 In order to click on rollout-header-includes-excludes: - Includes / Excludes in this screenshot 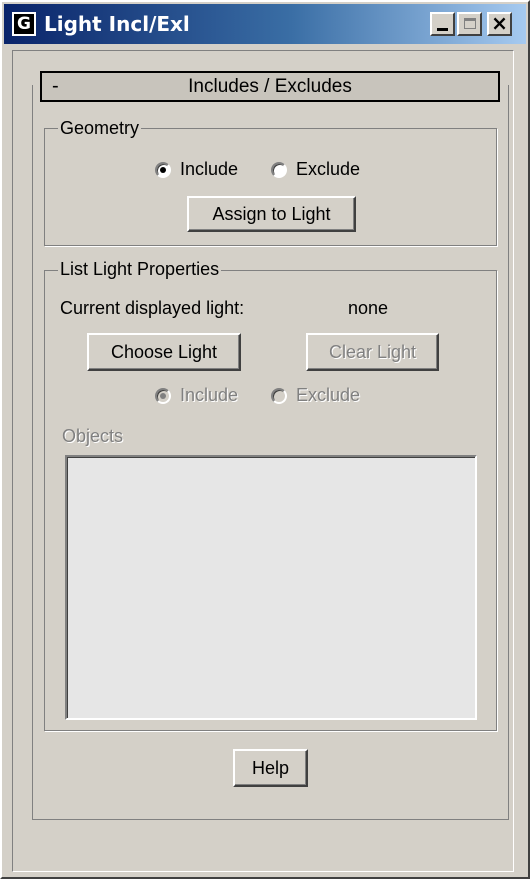, I will do `click(270, 86)`.